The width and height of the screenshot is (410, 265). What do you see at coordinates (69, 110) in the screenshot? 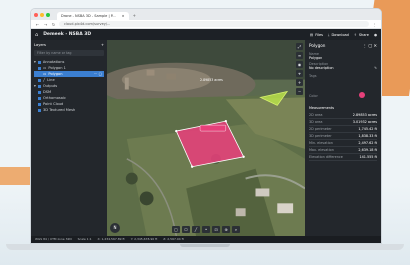
I see `output-item-mesh: 3D Textured Mesh` at bounding box center [69, 110].